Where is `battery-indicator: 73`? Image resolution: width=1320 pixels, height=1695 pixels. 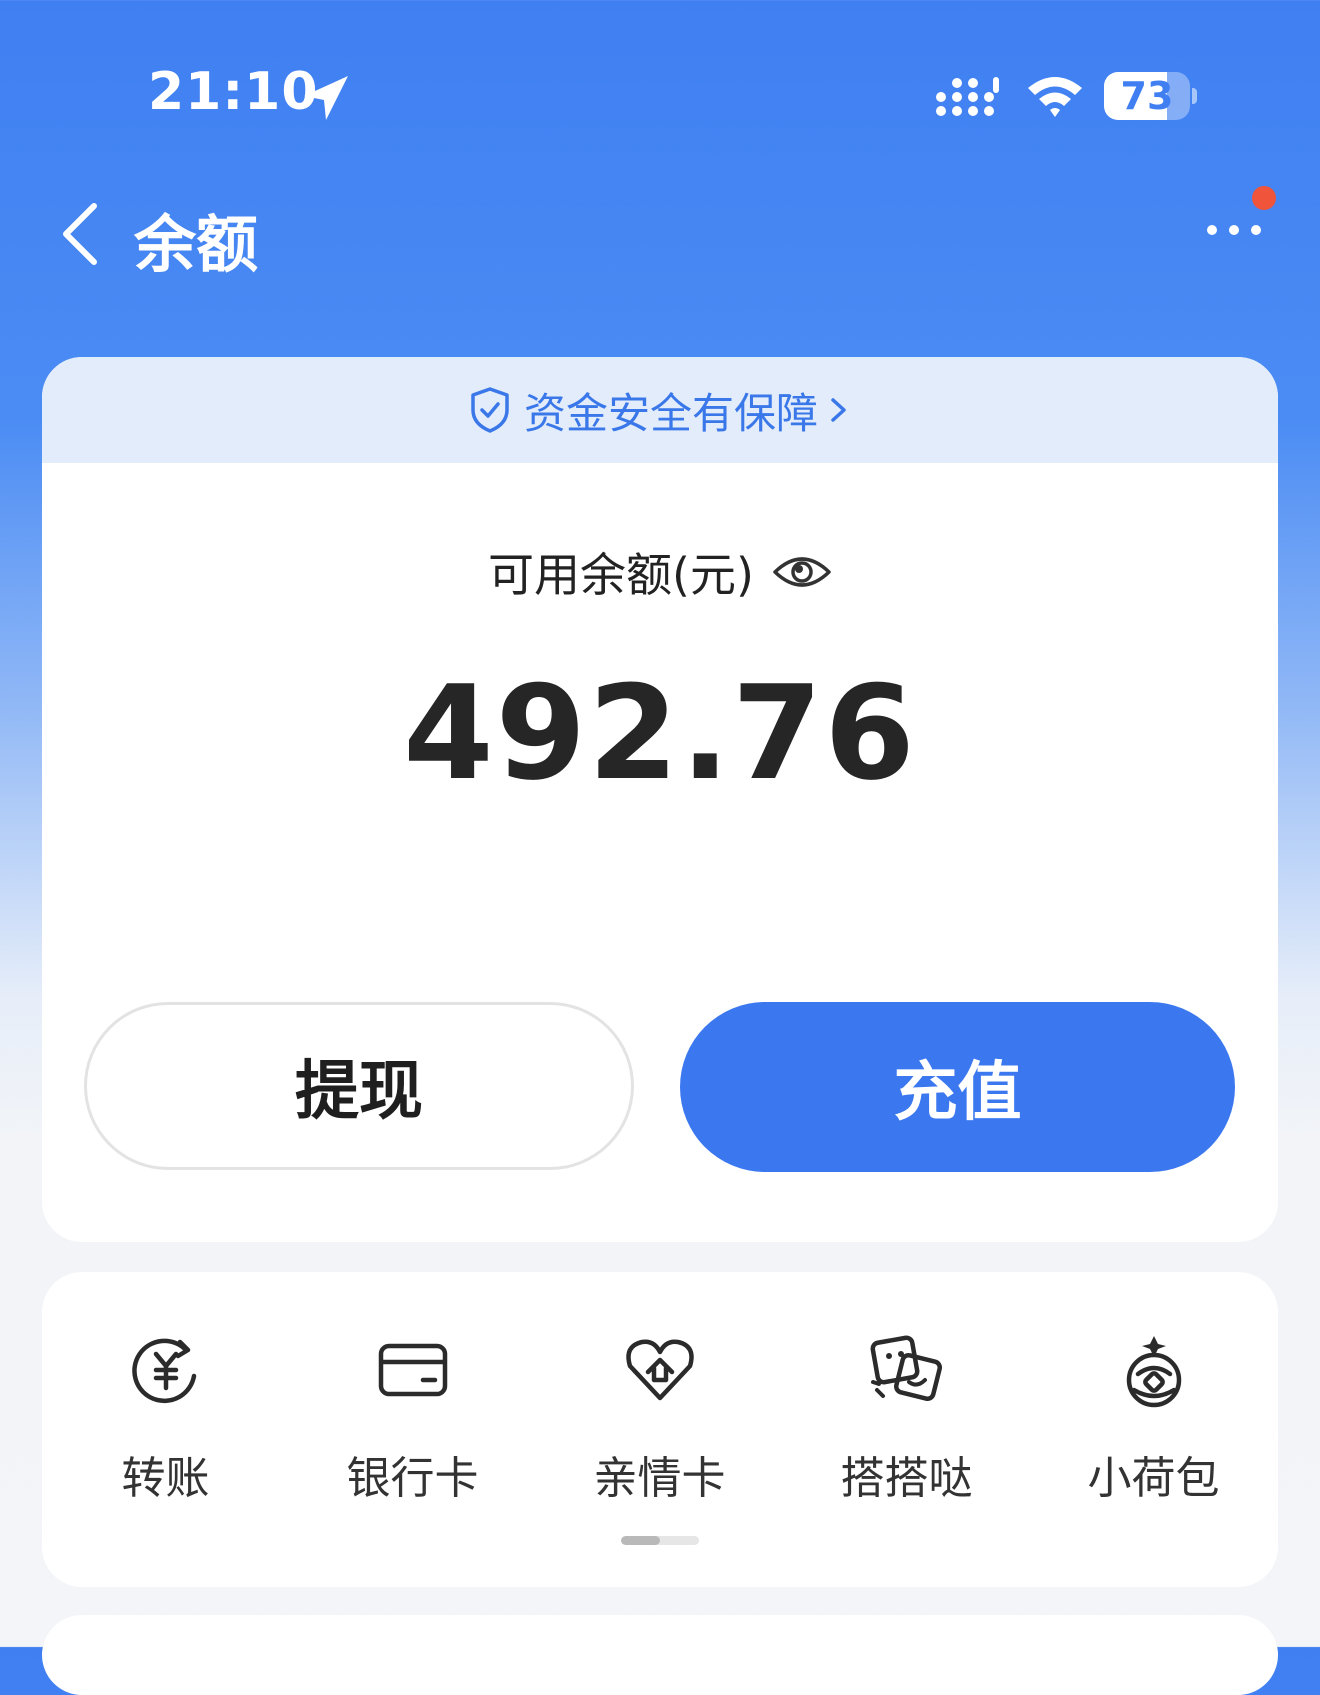 battery-indicator: 73 is located at coordinates (1150, 96).